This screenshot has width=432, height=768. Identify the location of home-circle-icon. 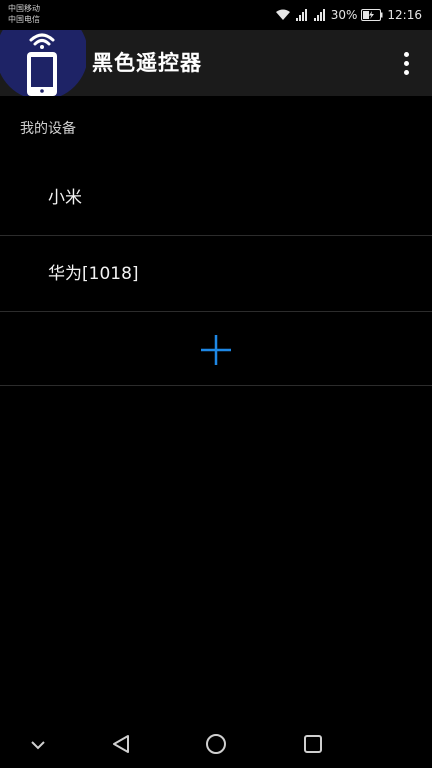
(216, 744).